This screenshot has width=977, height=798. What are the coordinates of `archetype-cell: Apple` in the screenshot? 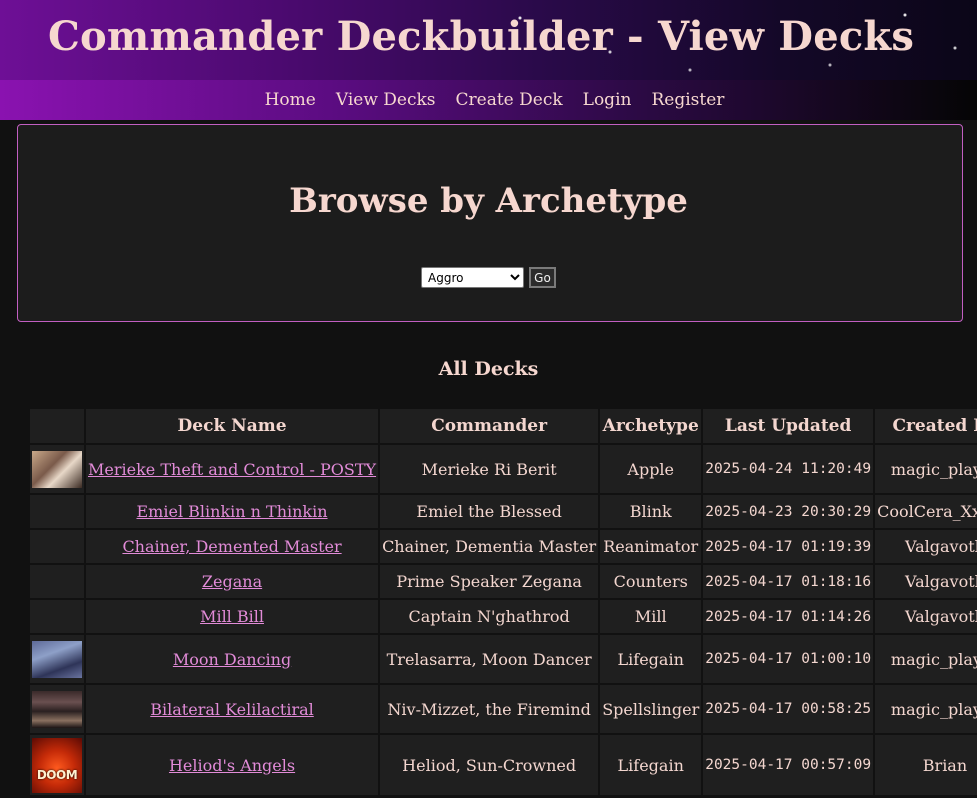 It's located at (651, 469).